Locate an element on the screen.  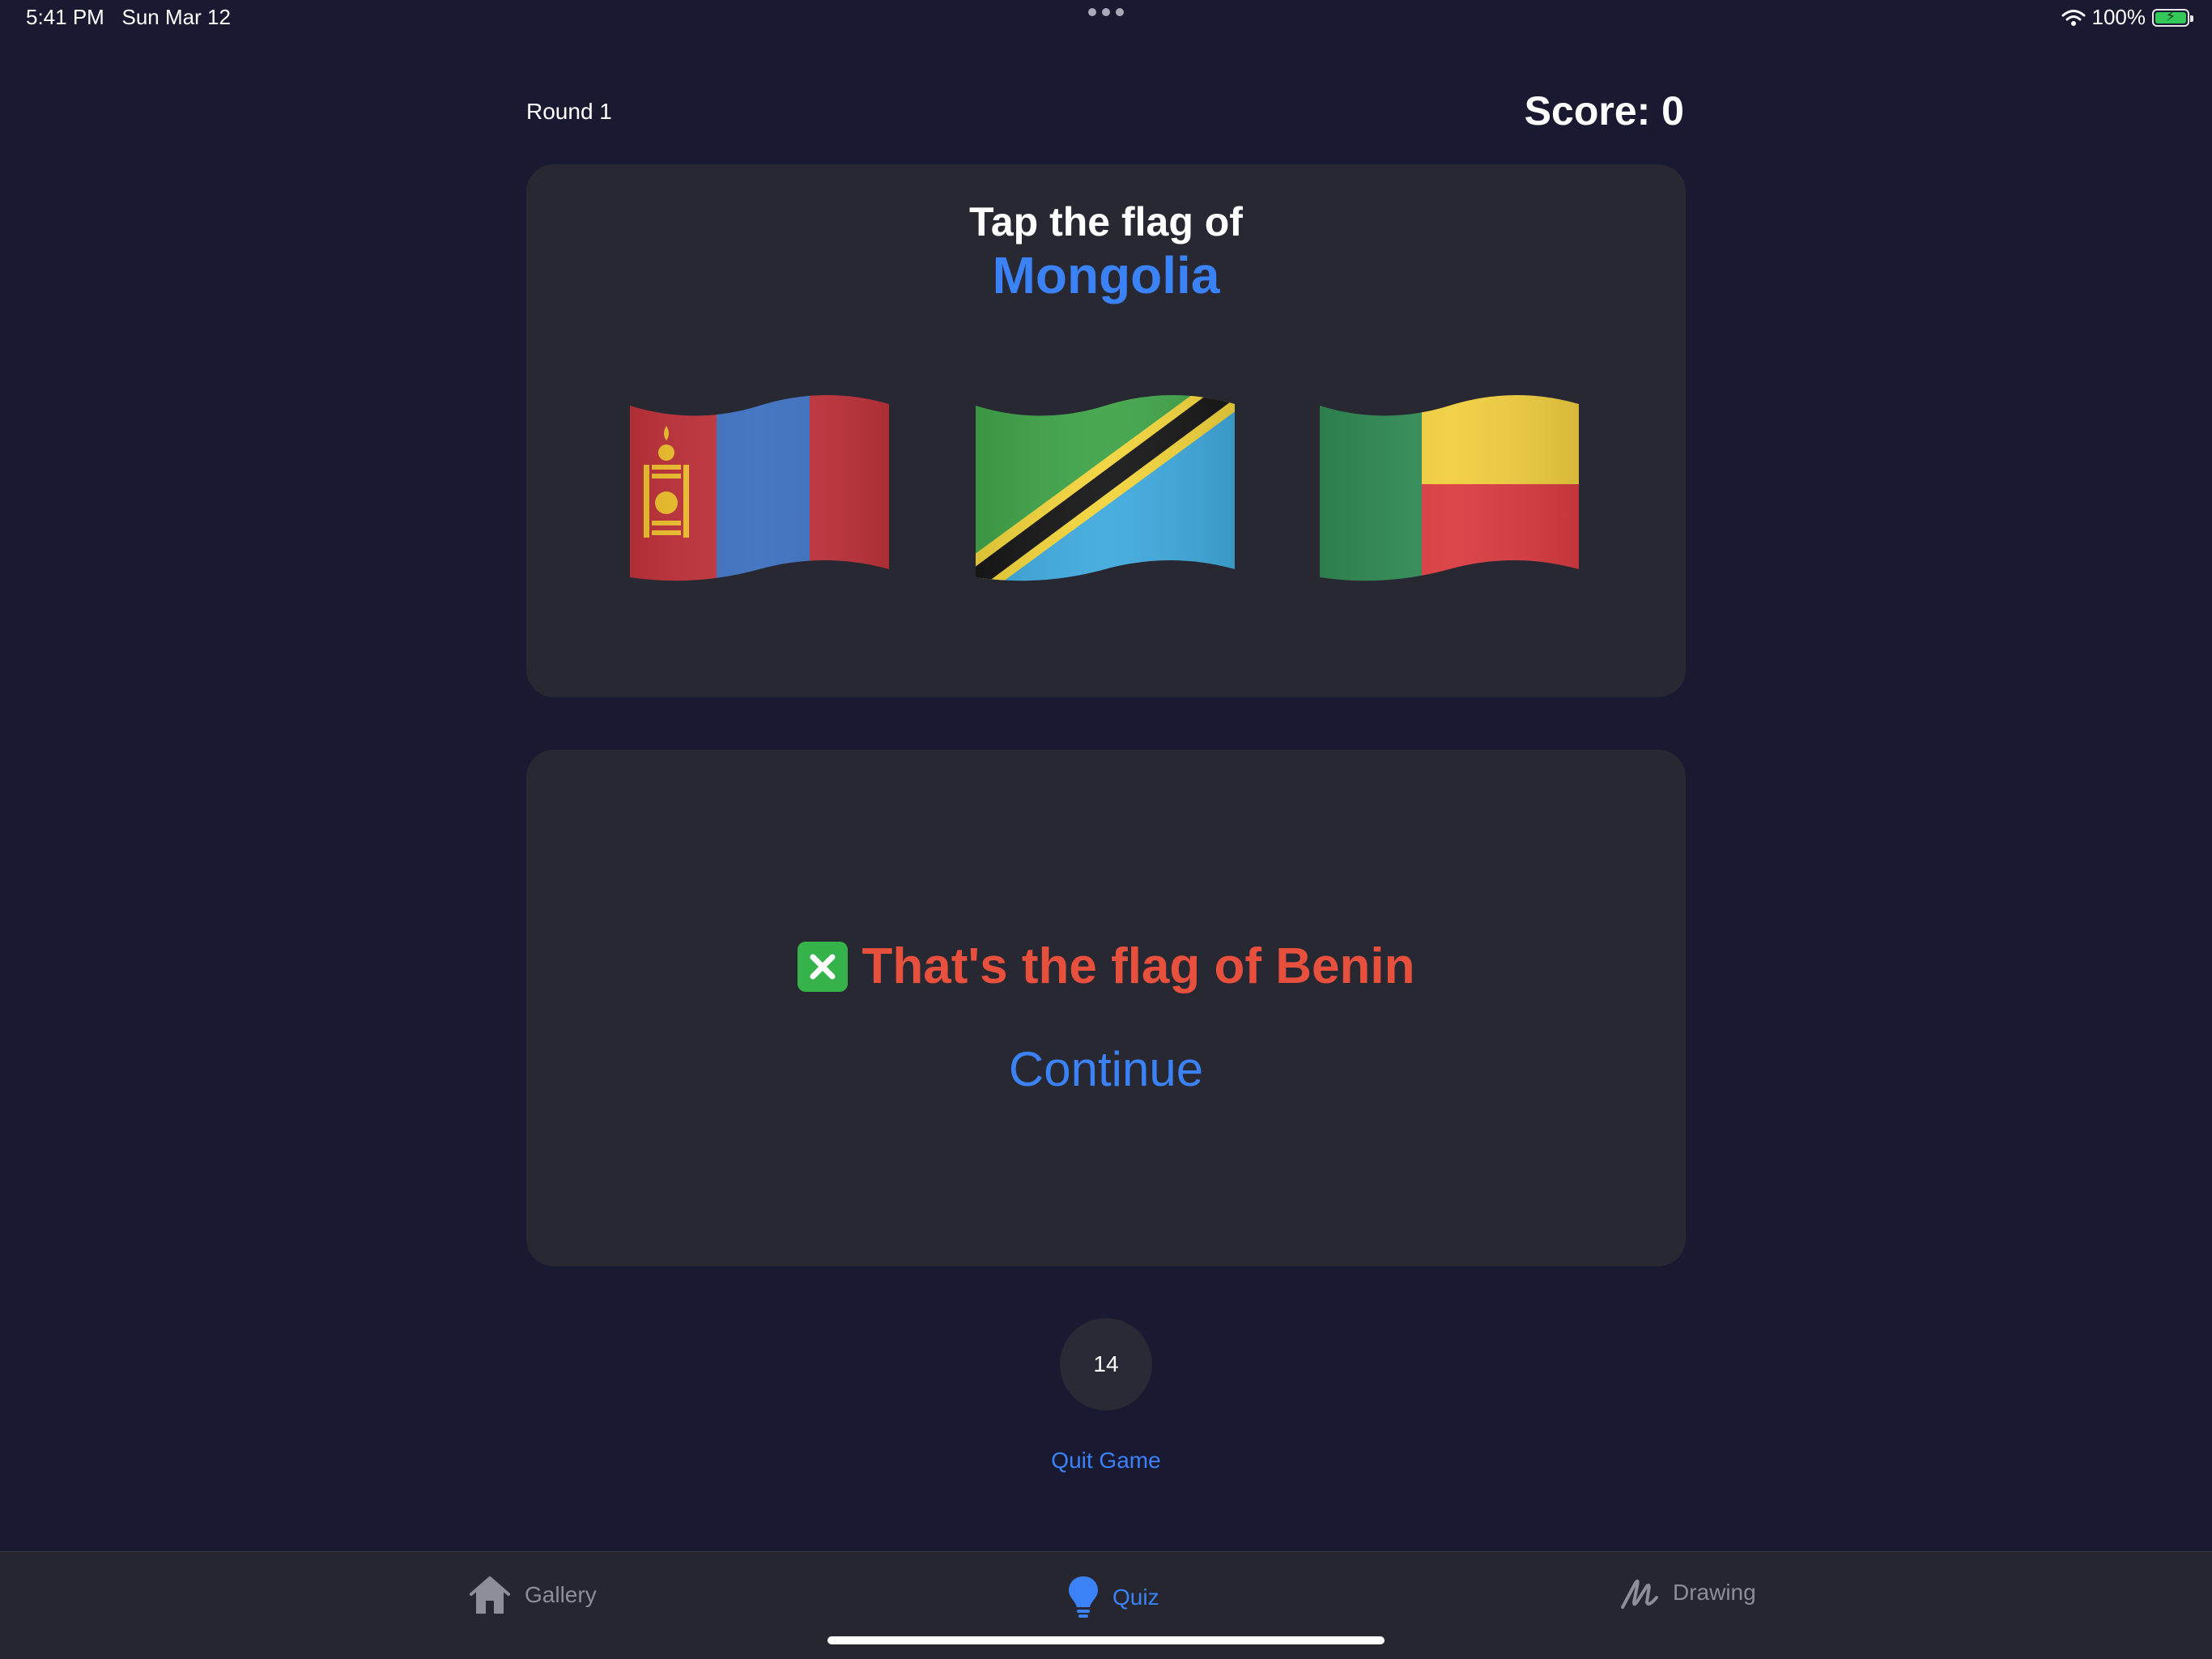
tab-drawing-label: Drawing is located at coordinates (1714, 1592).